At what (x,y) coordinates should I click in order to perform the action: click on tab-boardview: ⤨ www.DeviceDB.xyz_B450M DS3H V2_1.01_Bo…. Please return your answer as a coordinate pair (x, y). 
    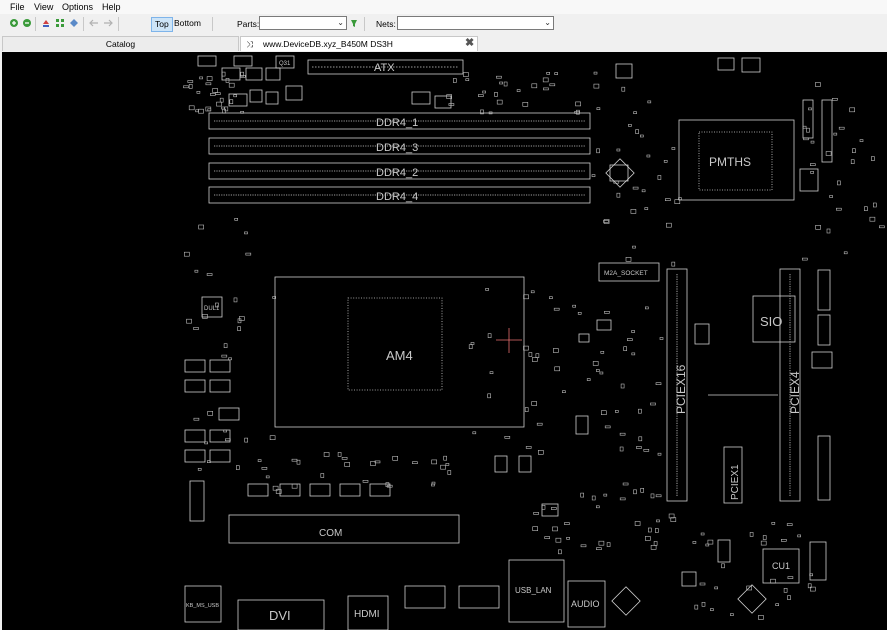
    Looking at the image, I should click on (359, 49).